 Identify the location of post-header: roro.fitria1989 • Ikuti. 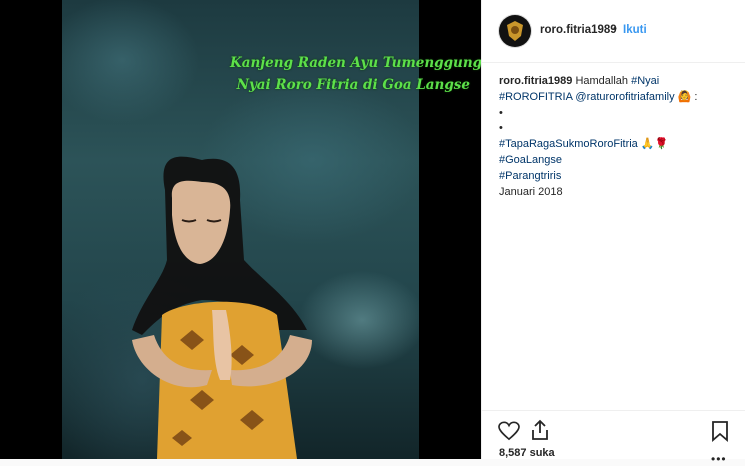
(613, 31).